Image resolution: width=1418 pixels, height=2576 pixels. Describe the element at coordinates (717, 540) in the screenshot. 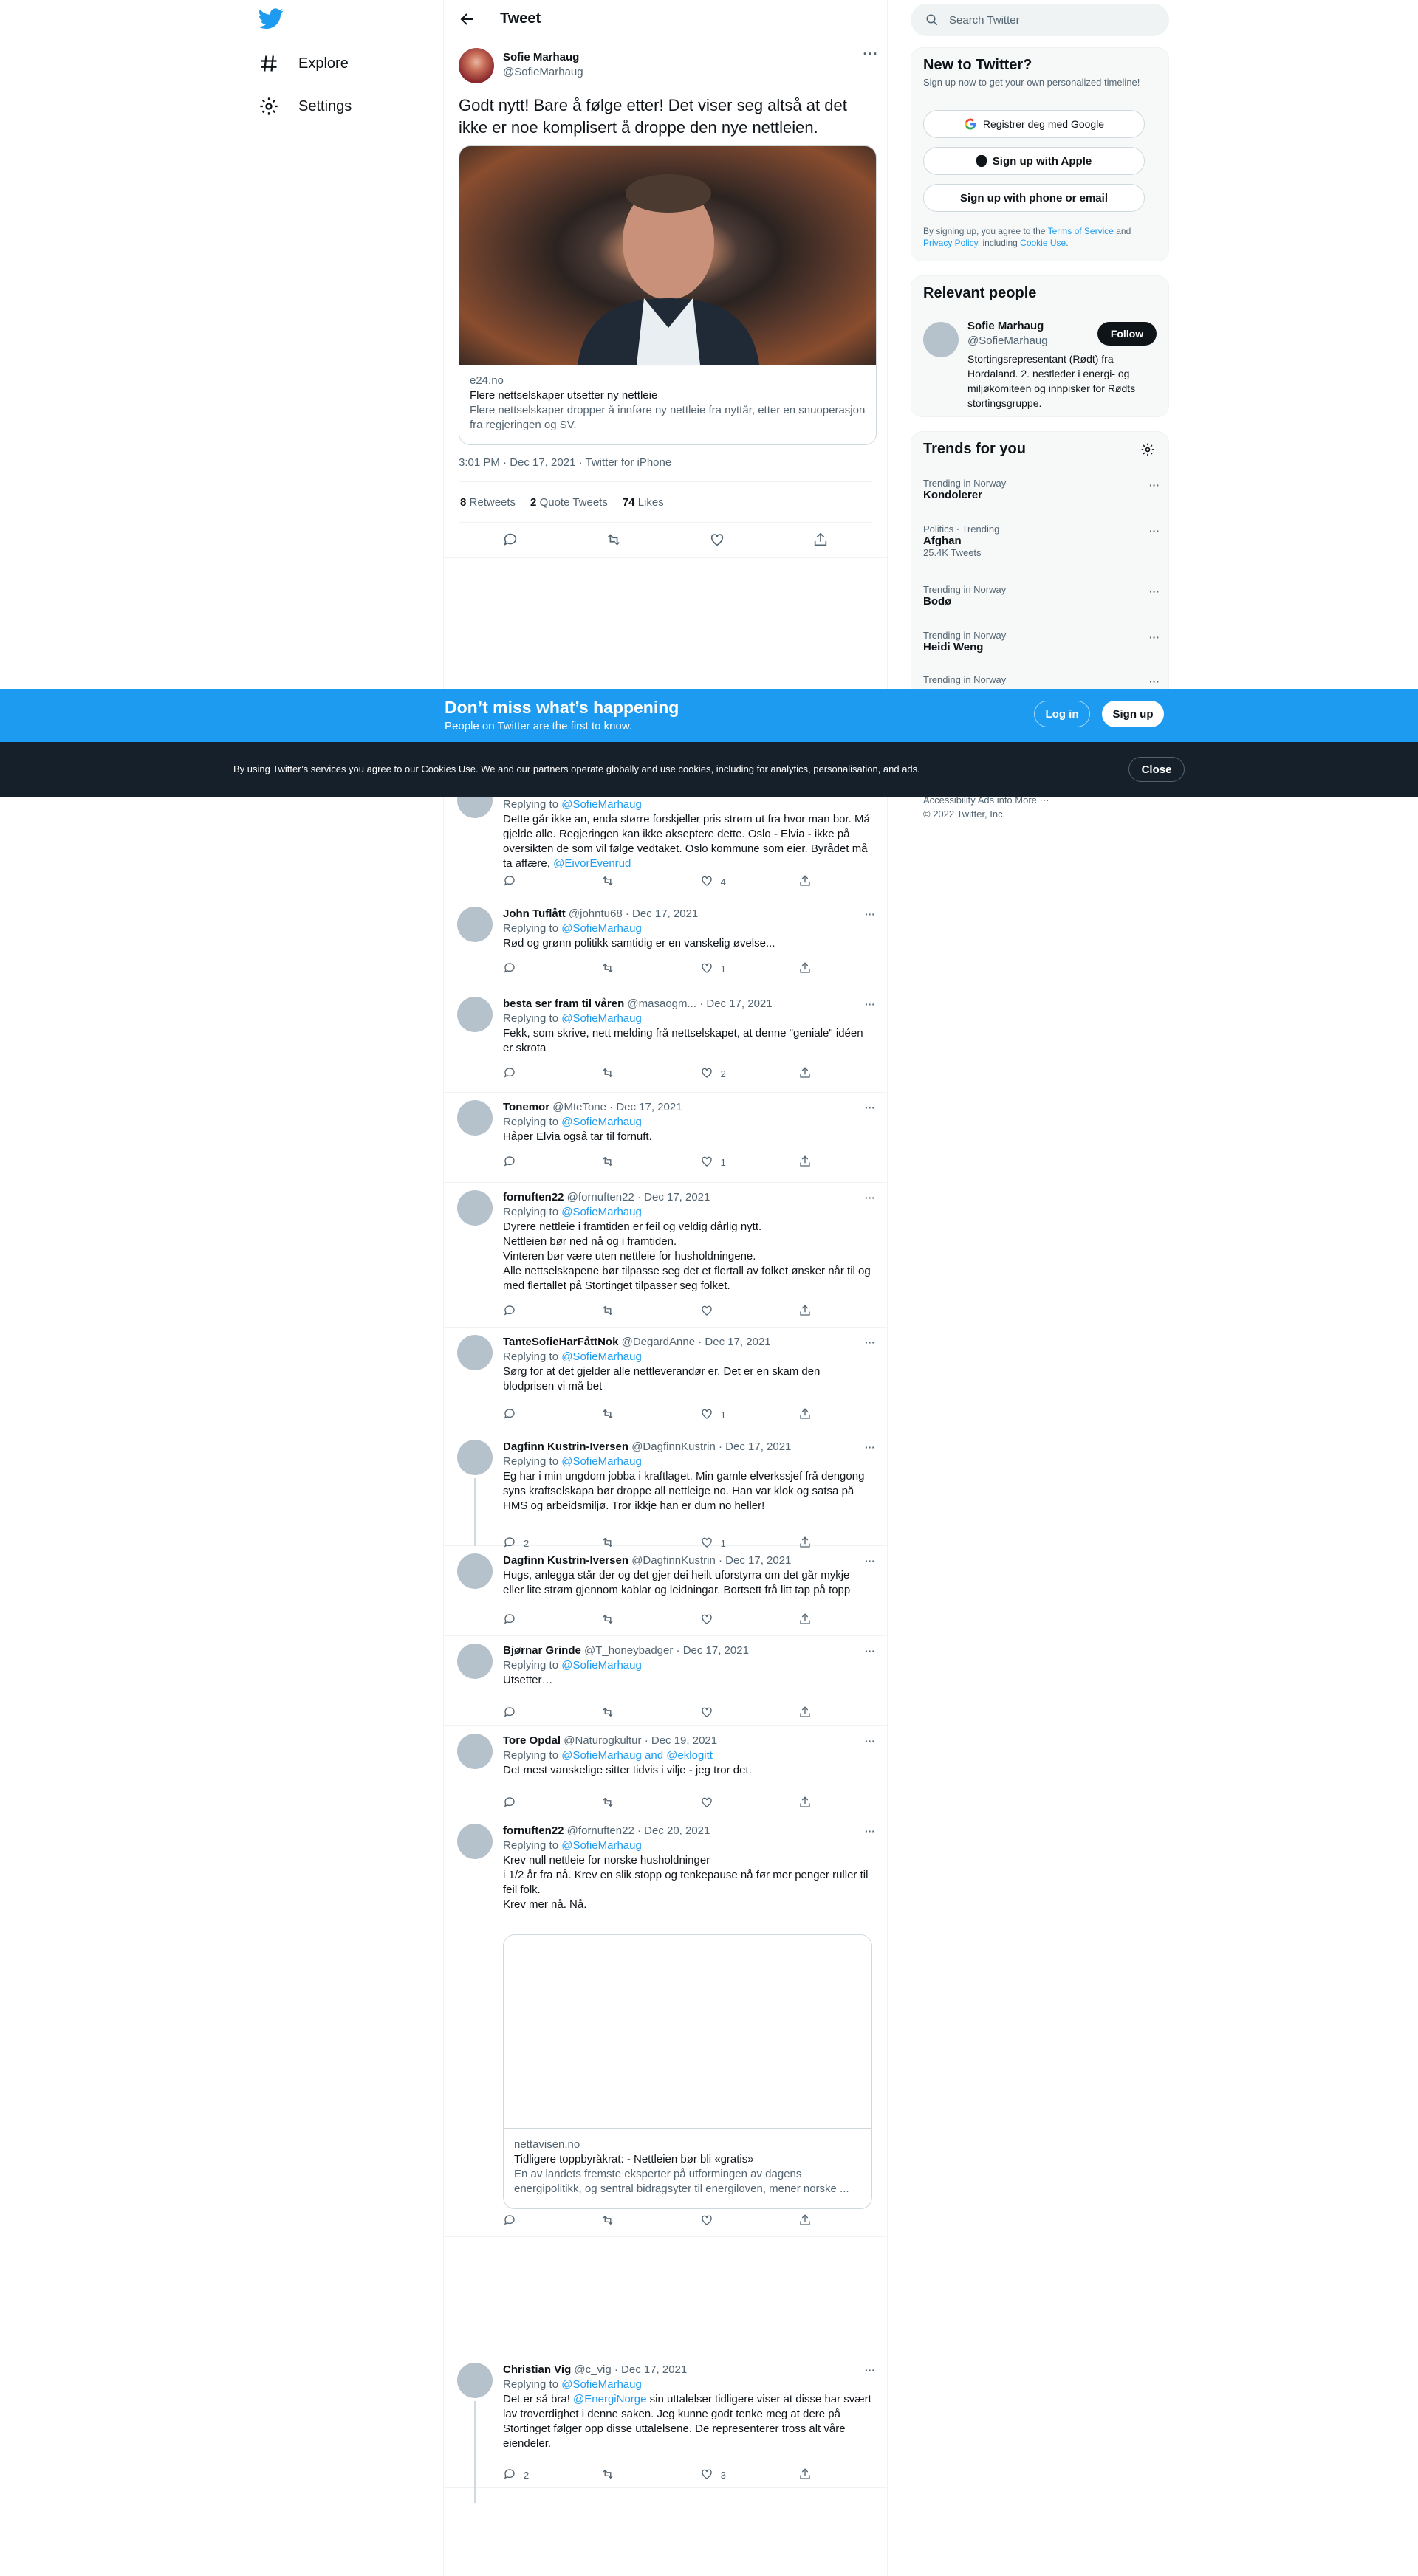

I see `like-icon` at that location.